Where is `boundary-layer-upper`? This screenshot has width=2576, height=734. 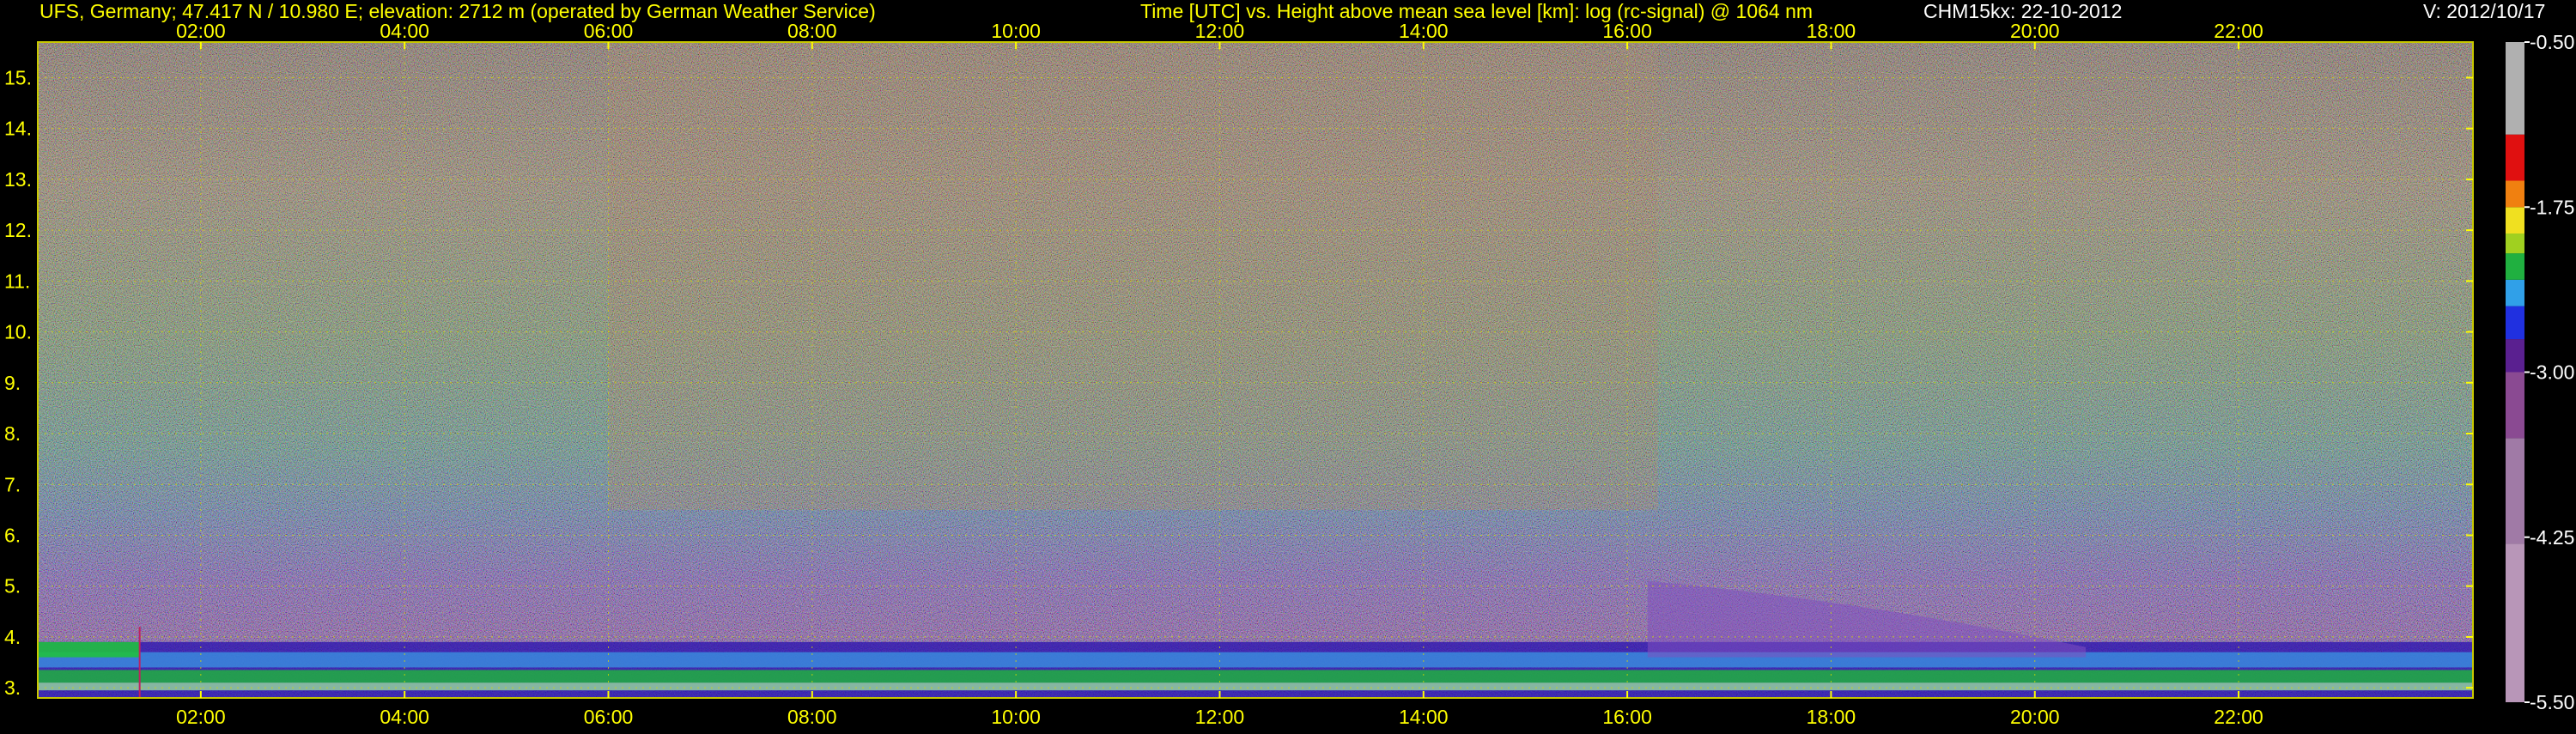
boundary-layer-upper is located at coordinates (1255, 660).